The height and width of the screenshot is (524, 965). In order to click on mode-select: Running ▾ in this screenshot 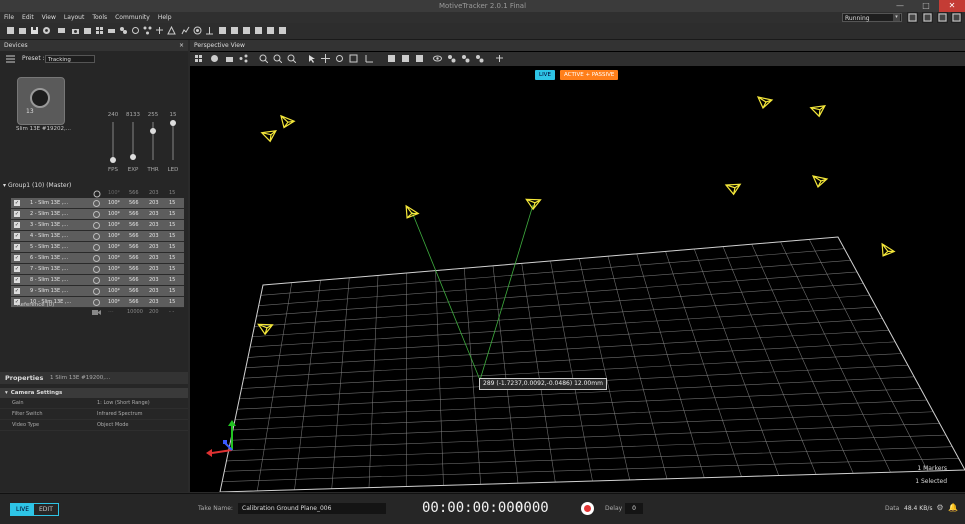, I will do `click(872, 17)`.